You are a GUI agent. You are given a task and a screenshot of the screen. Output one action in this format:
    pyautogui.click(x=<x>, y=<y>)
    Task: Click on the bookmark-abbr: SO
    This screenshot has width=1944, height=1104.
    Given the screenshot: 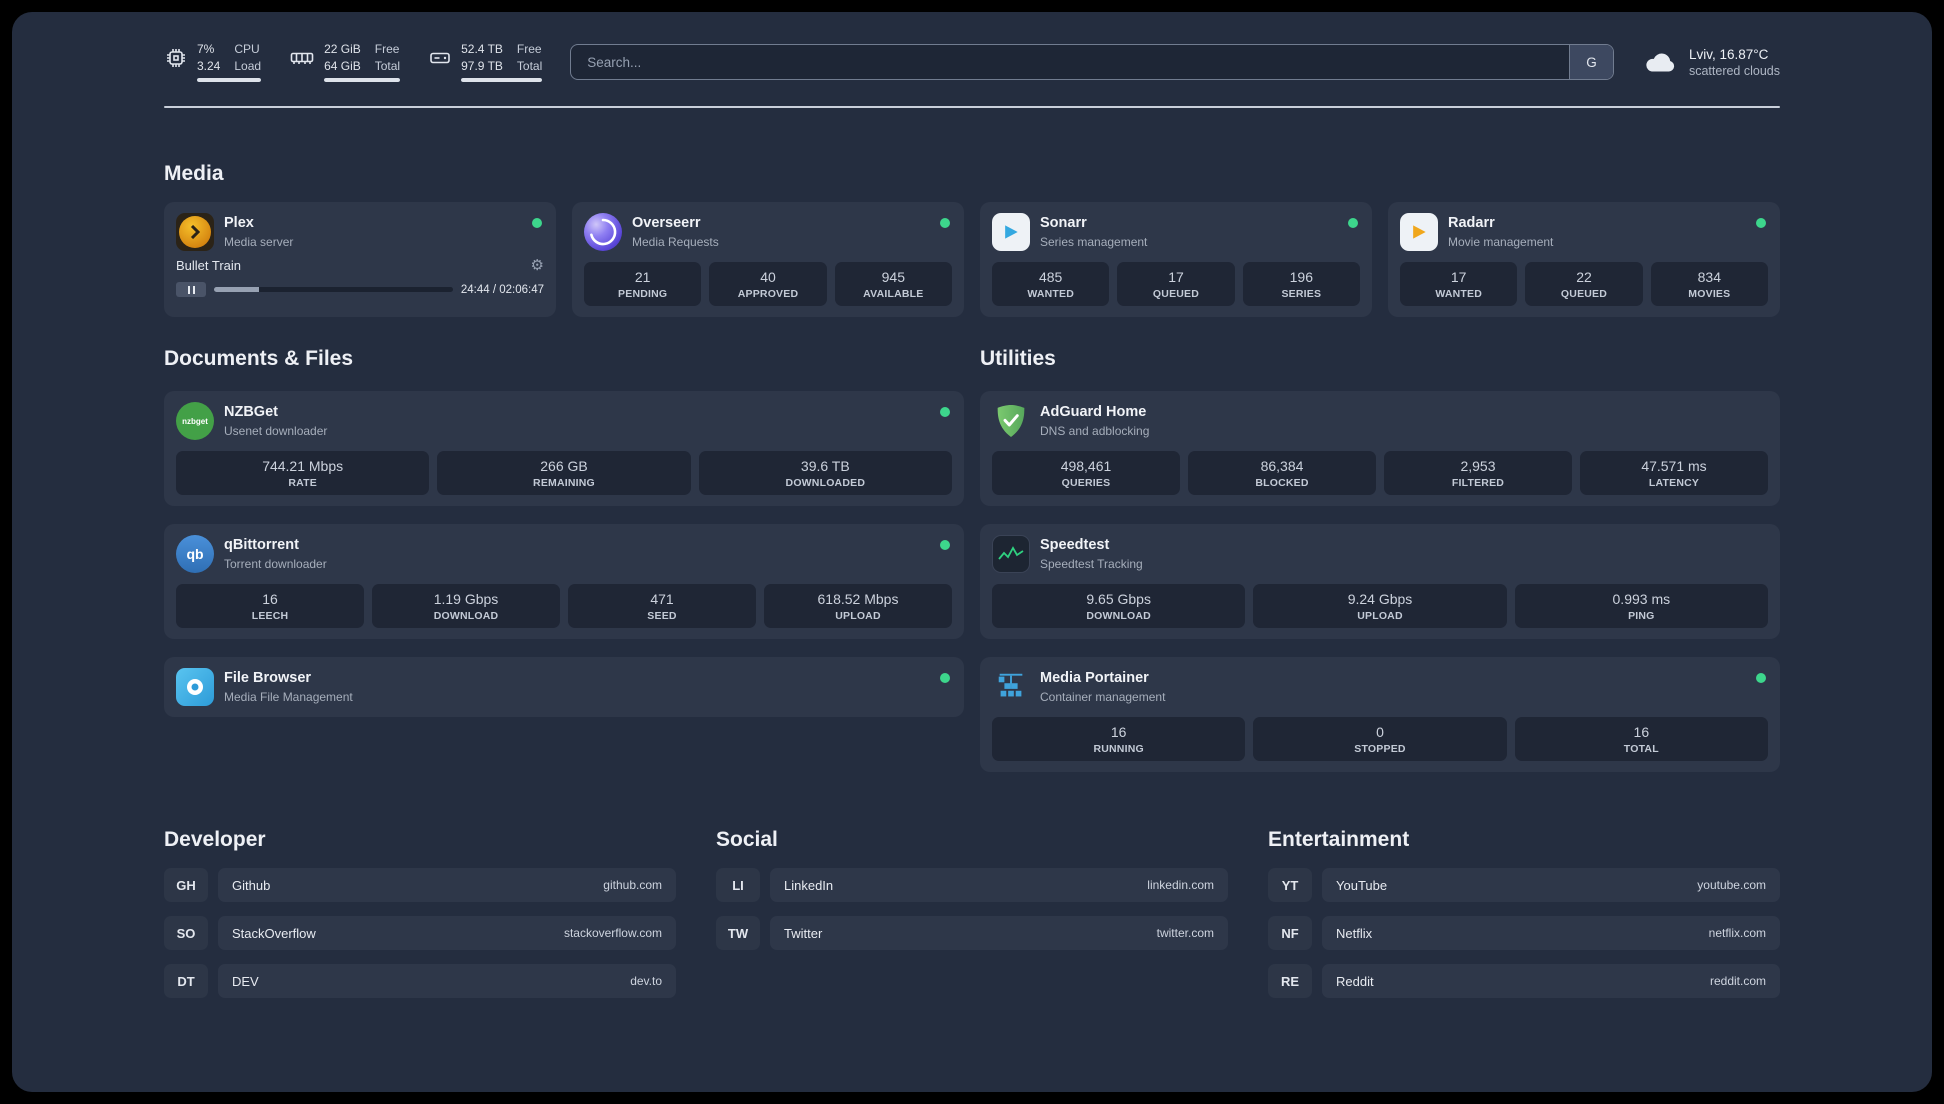 What is the action you would take?
    pyautogui.click(x=186, y=933)
    